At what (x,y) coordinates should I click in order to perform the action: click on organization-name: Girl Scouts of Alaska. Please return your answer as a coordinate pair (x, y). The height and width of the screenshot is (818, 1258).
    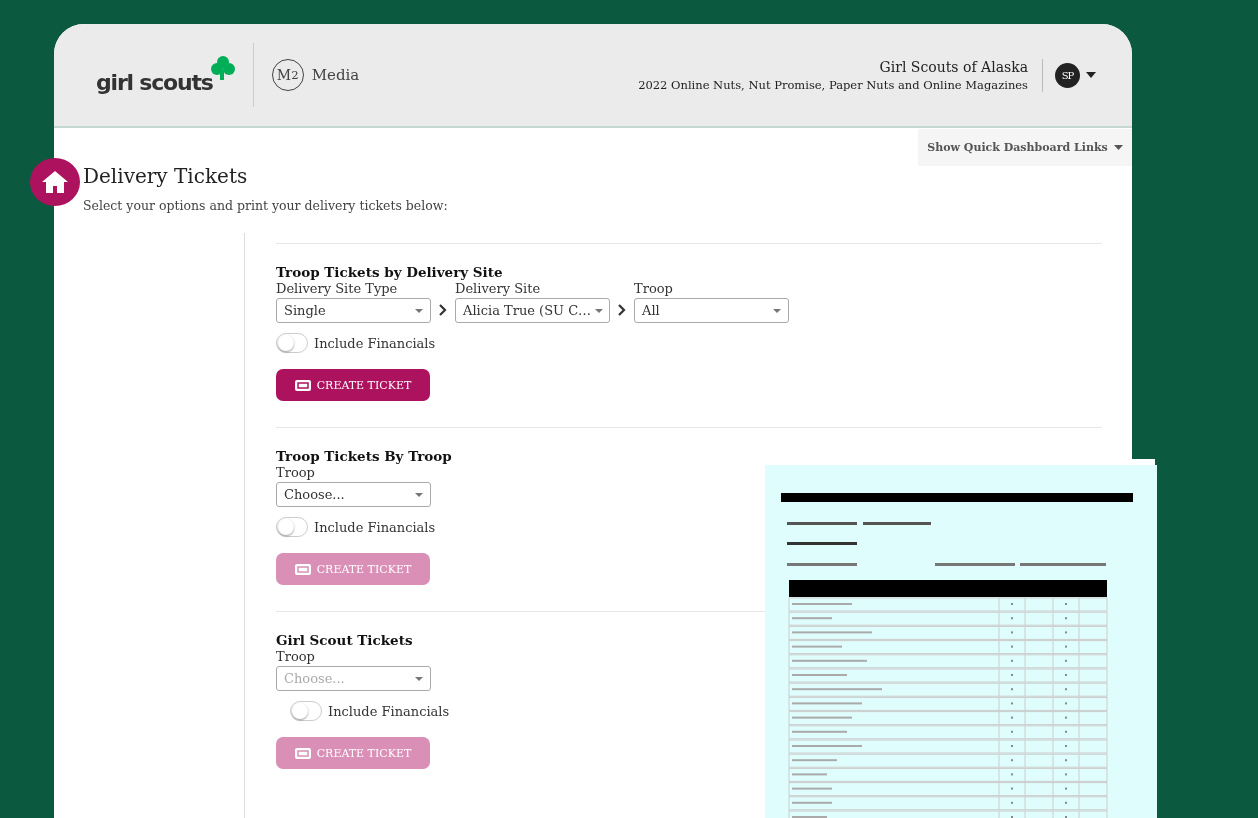
    Looking at the image, I should click on (953, 66).